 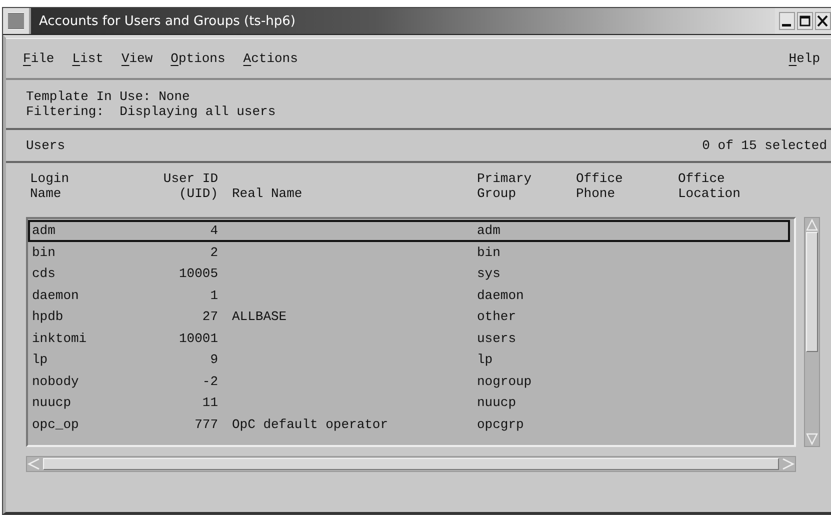 What do you see at coordinates (39, 58) in the screenshot?
I see `menu-item: File` at bounding box center [39, 58].